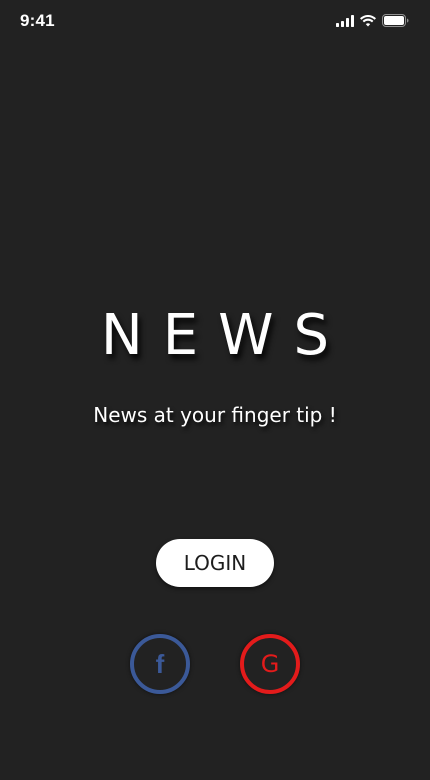 Image resolution: width=430 pixels, height=780 pixels. I want to click on facebook-icon: f, so click(160, 664).